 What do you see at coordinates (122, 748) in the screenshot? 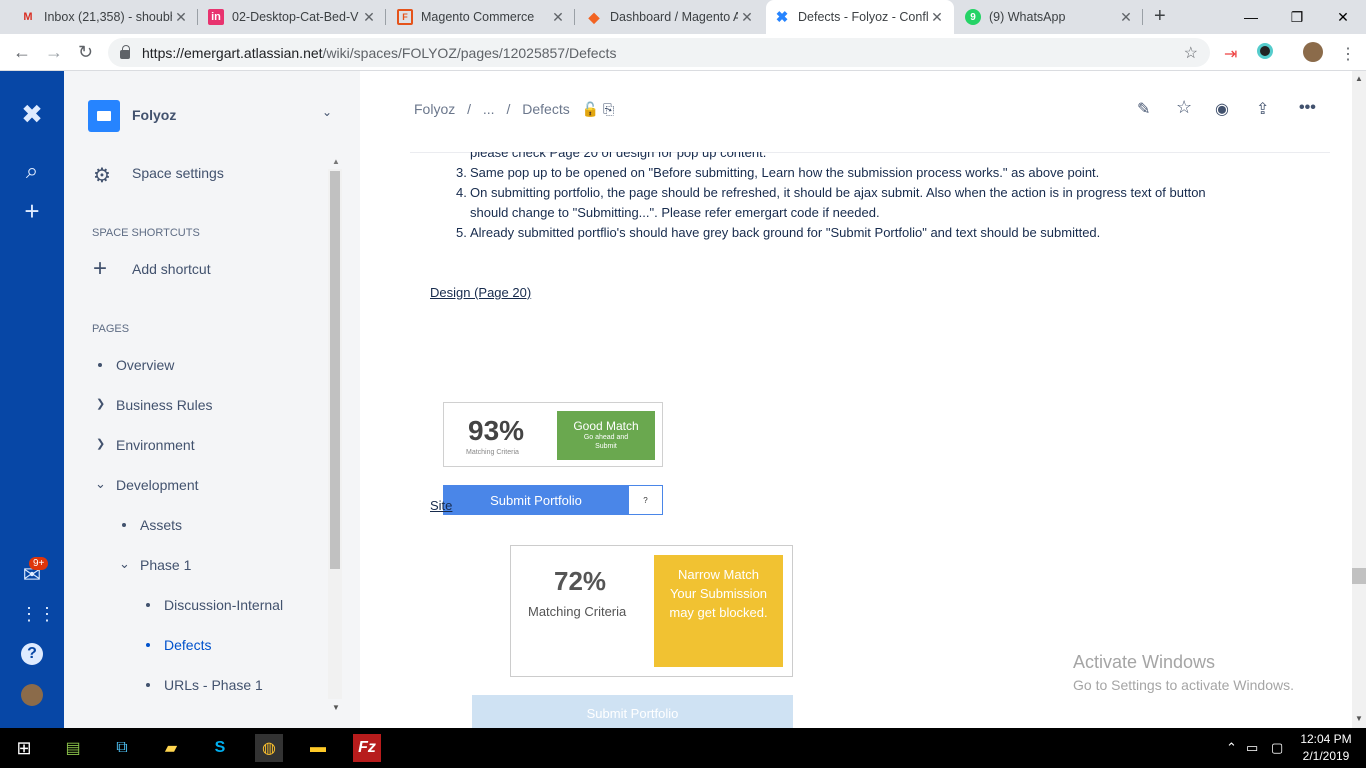
I see `network-app-icon: ⧉` at bounding box center [122, 748].